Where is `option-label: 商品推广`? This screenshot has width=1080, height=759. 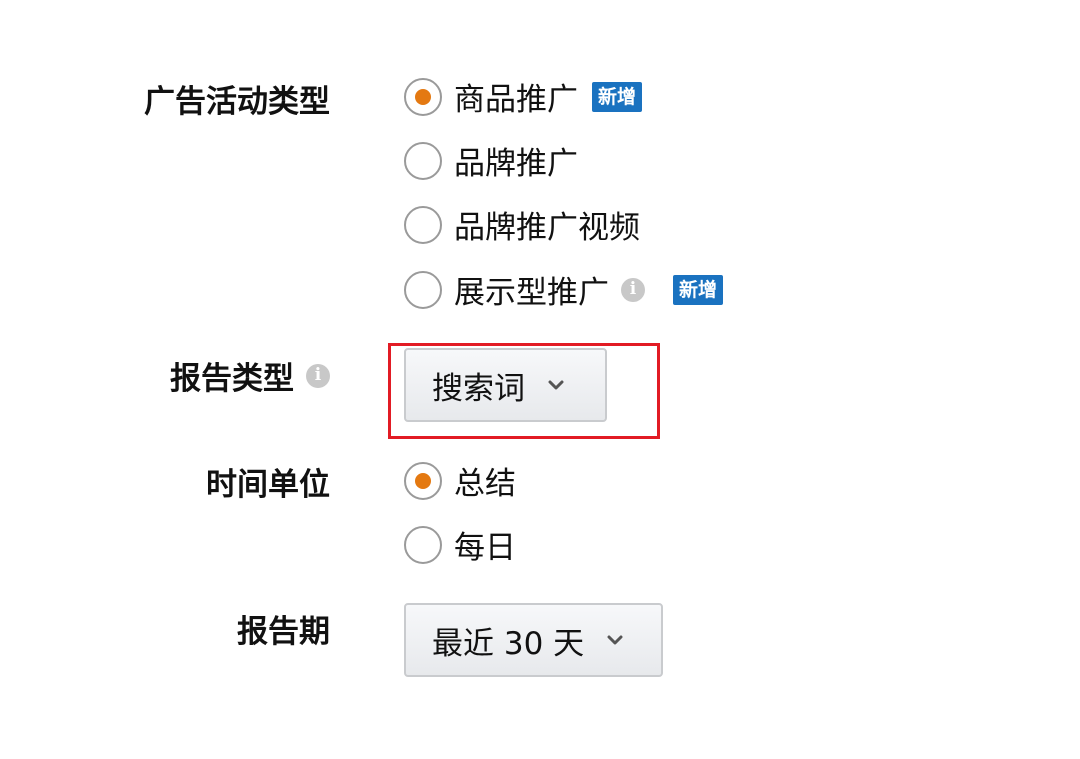
option-label: 商品推广 is located at coordinates (516, 100).